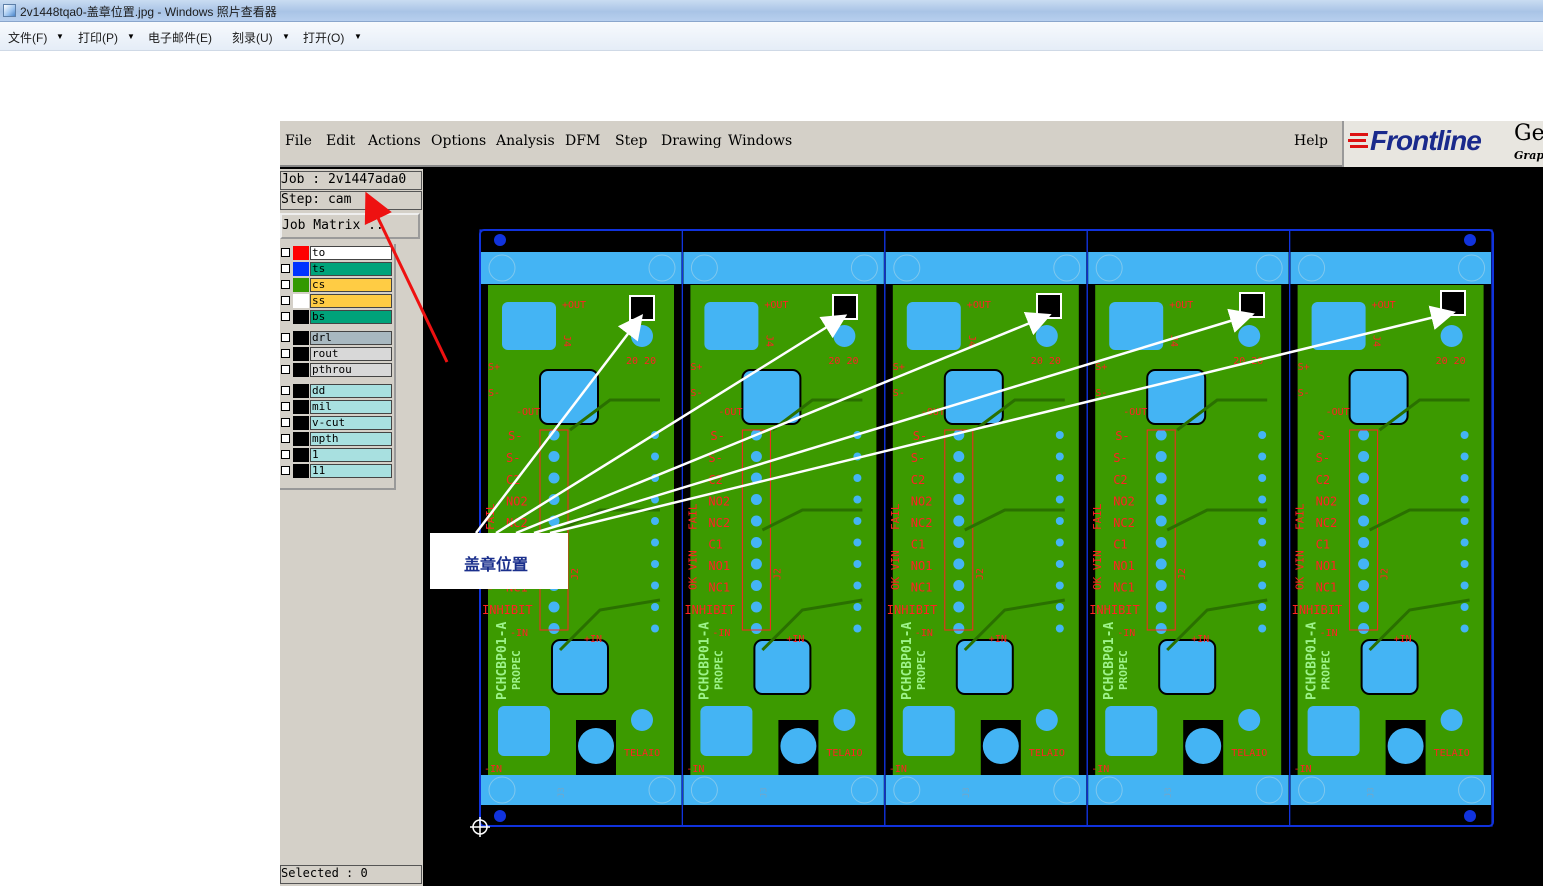  Describe the element at coordinates (351, 317) in the screenshot. I see `layer-name: bs` at that location.